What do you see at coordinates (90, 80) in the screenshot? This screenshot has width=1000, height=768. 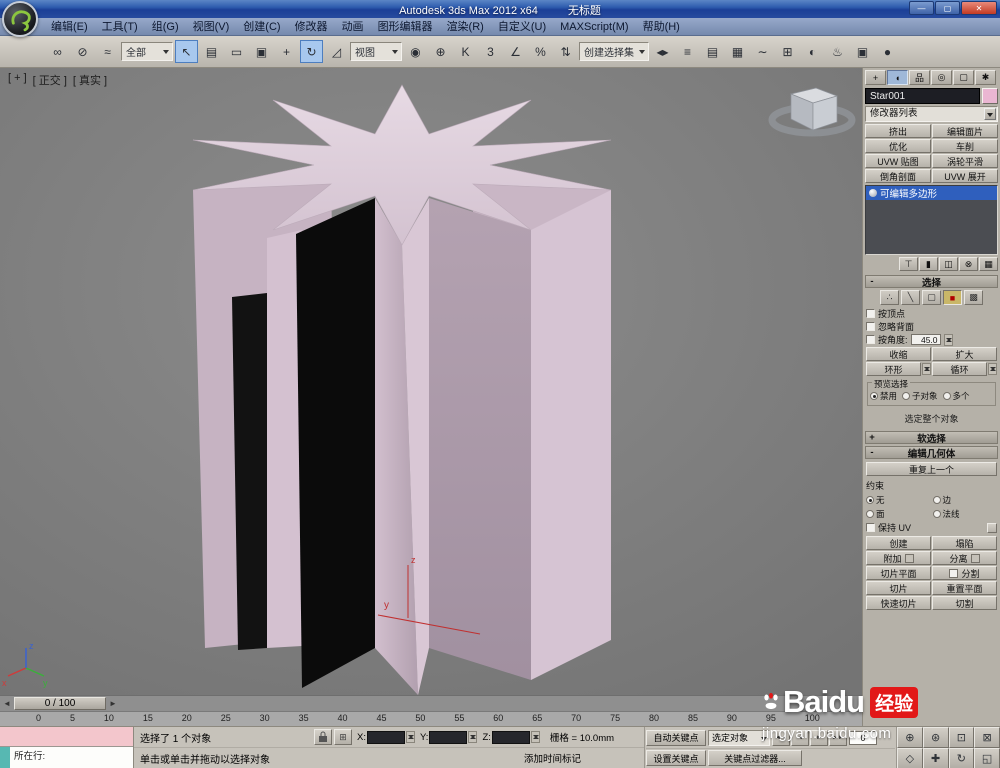 I see `viewport-shading-menu: [ 真实 ]` at bounding box center [90, 80].